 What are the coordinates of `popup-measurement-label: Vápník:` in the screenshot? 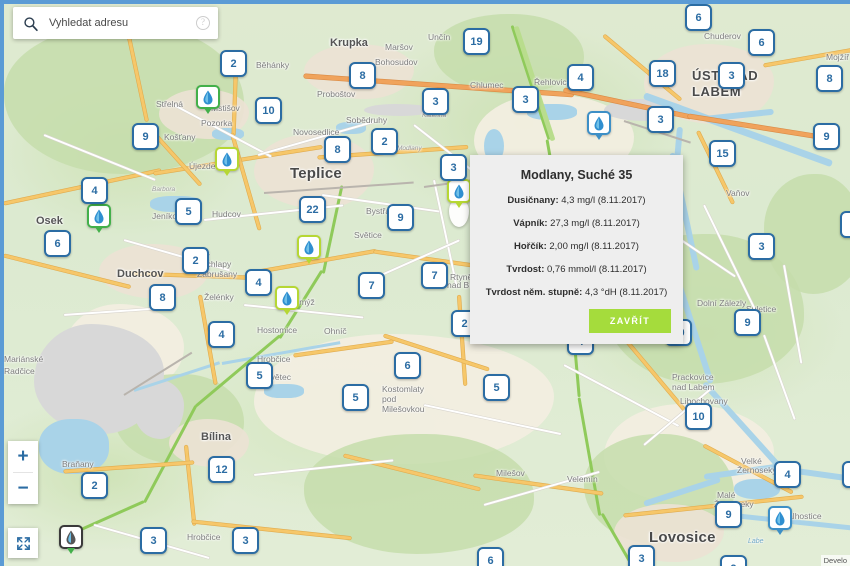 It's located at (530, 223).